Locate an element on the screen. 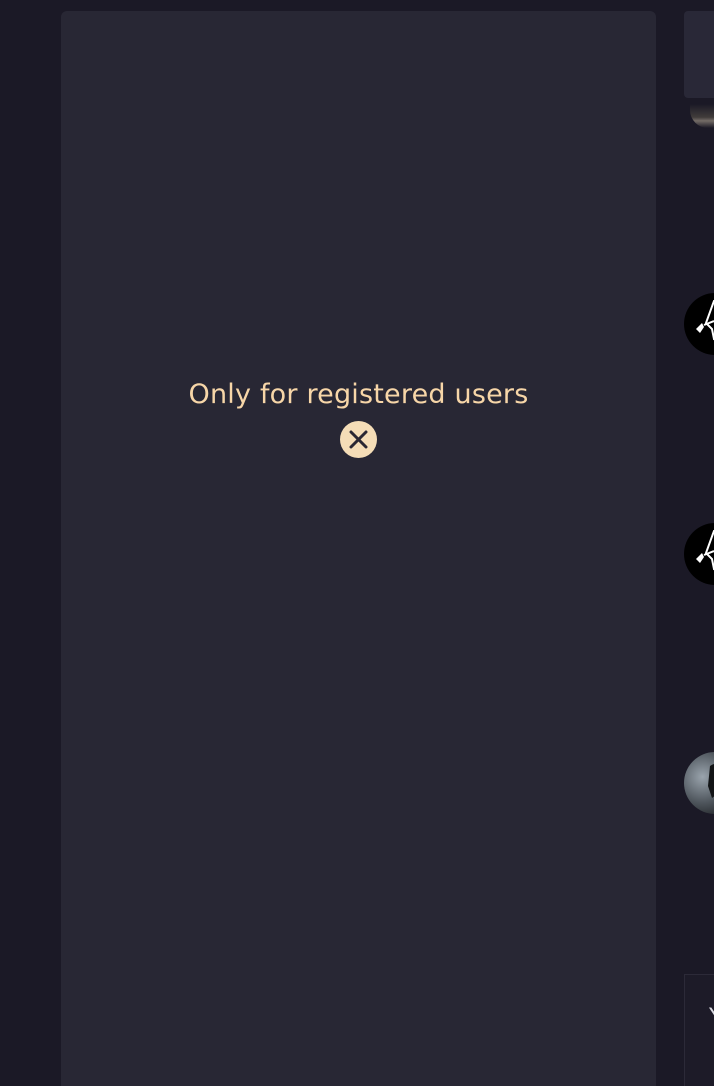 Image resolution: width=714 pixels, height=1086 pixels. footer-glyph: Y is located at coordinates (711, 1017).